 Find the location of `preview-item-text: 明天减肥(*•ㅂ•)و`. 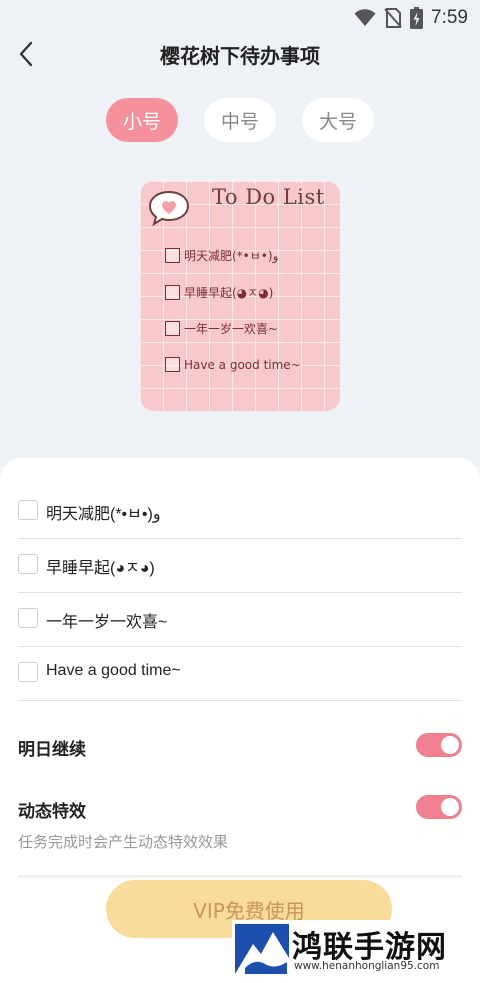

preview-item-text: 明天减肥(*•ㅂ•)و is located at coordinates (231, 256).